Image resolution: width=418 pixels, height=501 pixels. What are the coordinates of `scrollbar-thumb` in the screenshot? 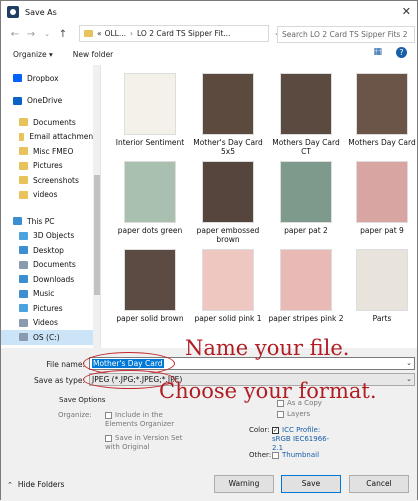 It's located at (97, 235).